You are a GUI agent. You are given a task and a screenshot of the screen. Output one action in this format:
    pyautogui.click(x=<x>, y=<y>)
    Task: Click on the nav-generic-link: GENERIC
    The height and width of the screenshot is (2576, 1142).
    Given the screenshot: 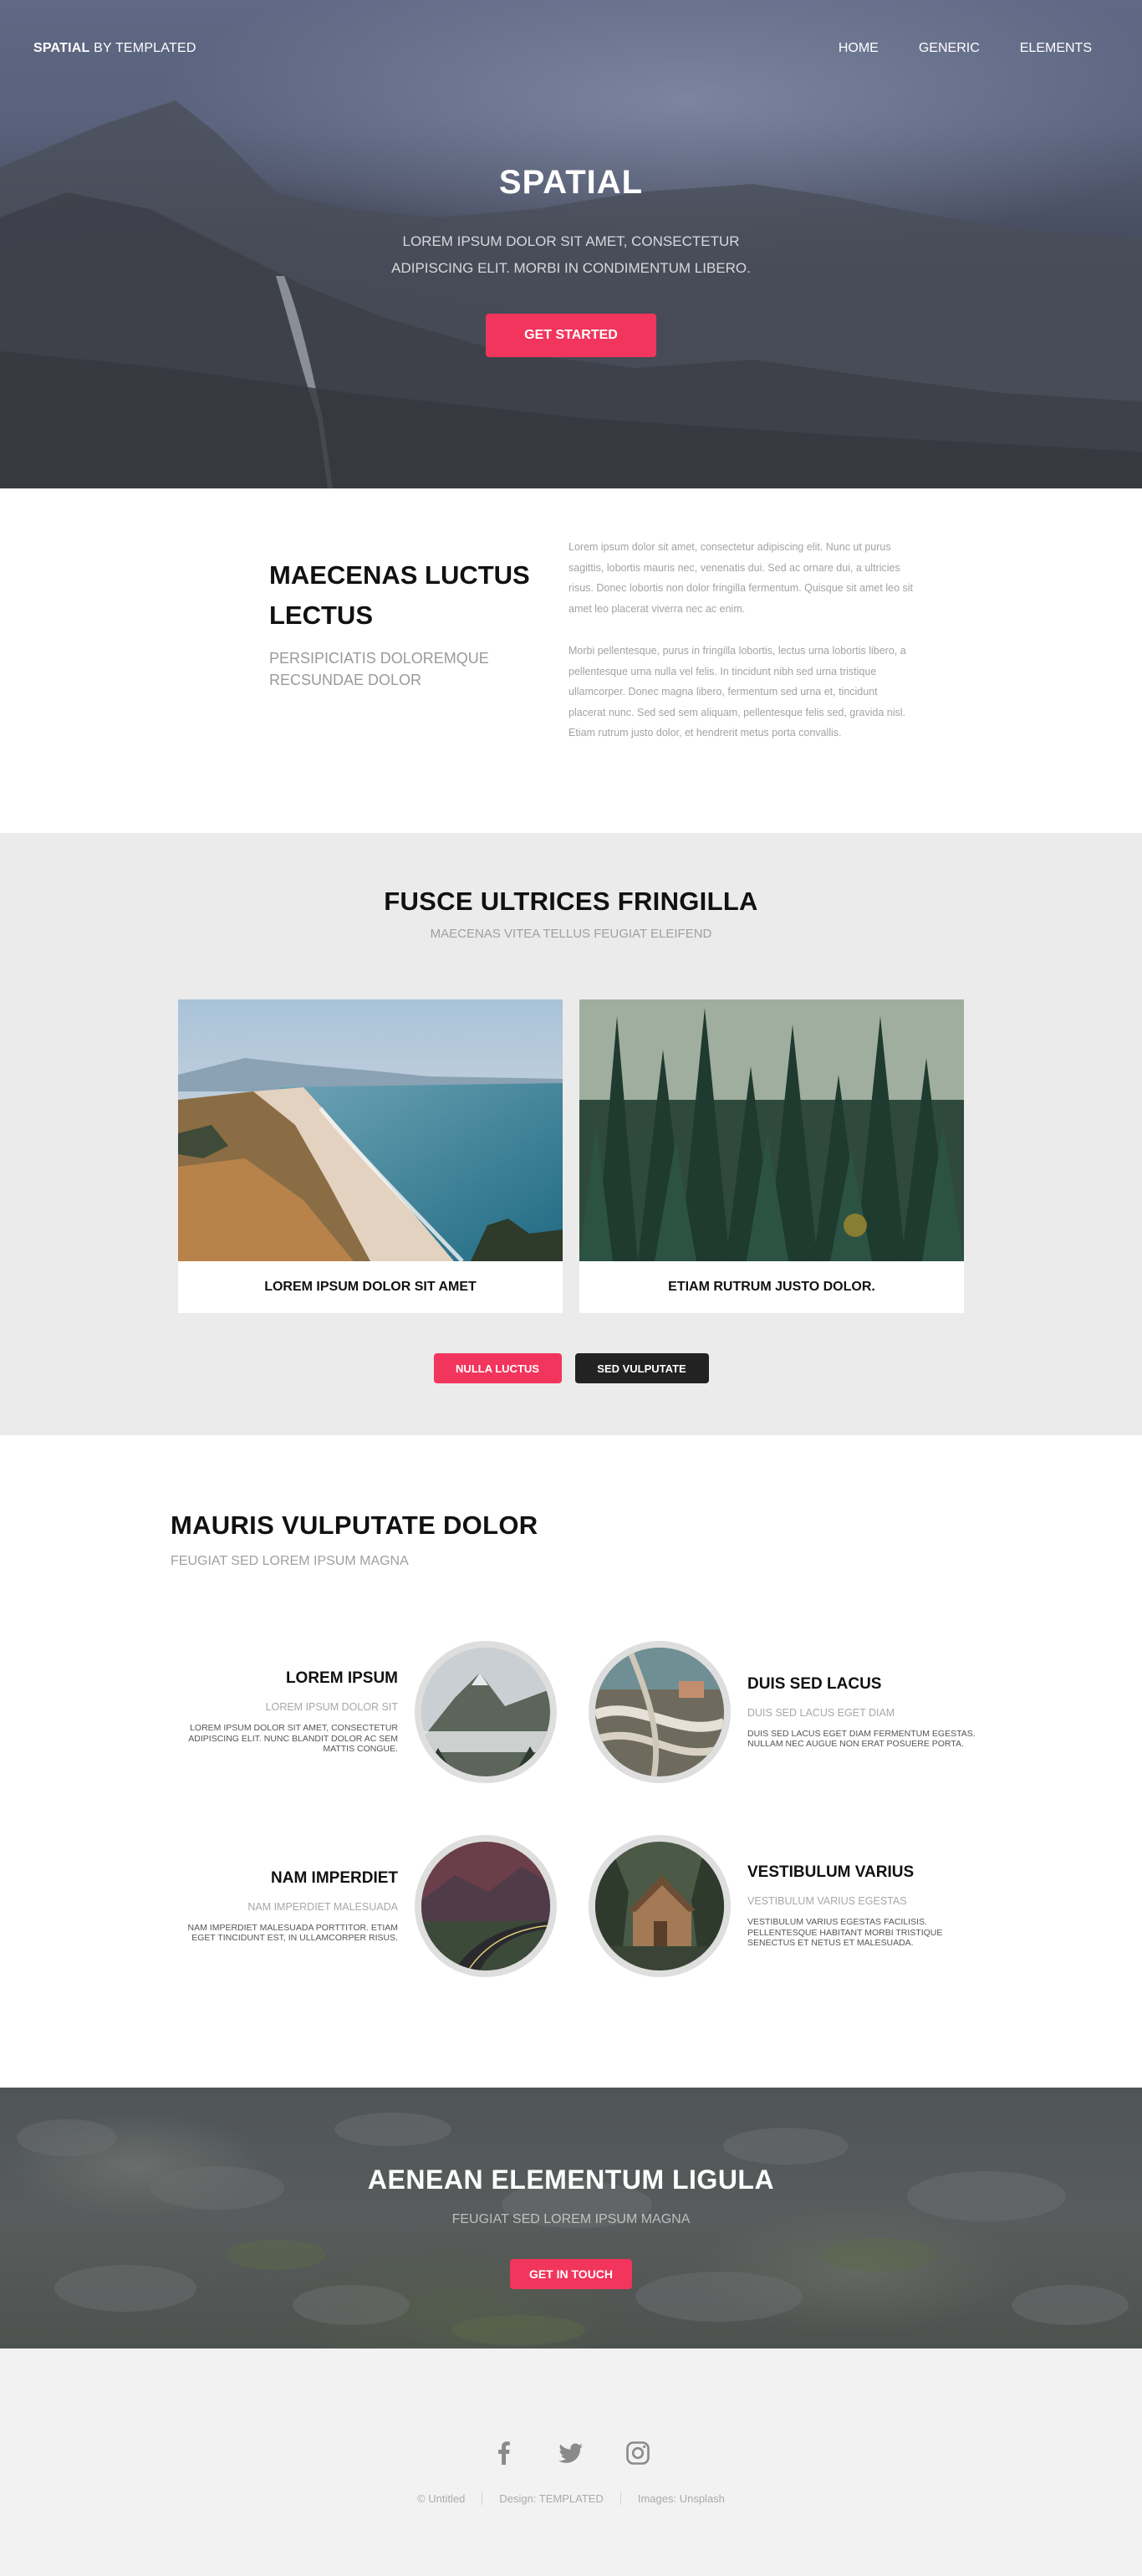 What is the action you would take?
    pyautogui.click(x=949, y=48)
    